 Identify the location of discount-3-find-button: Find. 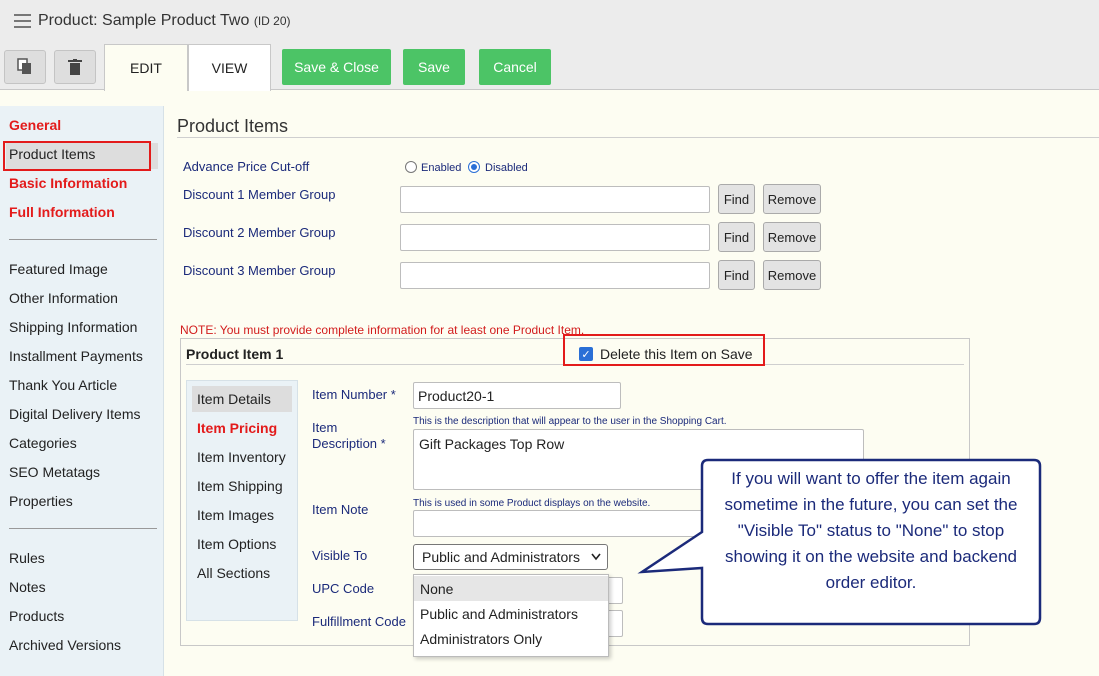
(736, 275).